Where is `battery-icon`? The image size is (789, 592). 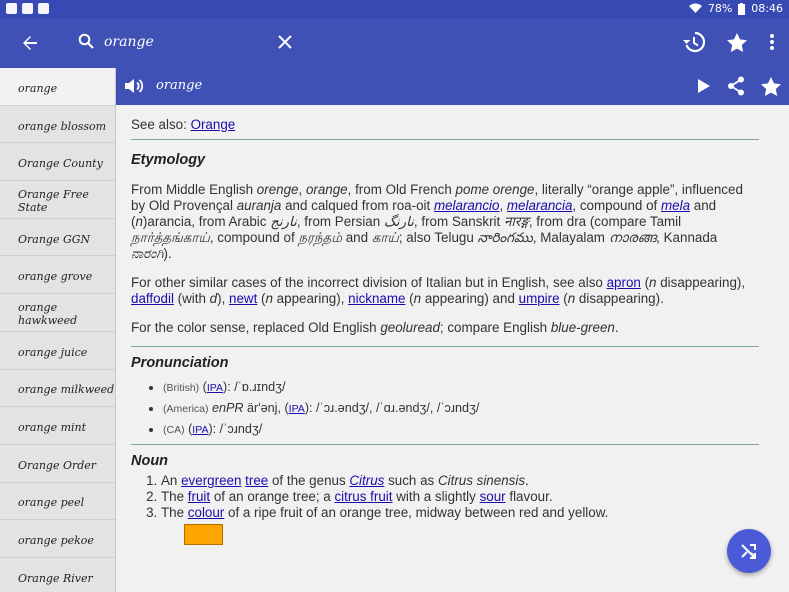 battery-icon is located at coordinates (742, 8).